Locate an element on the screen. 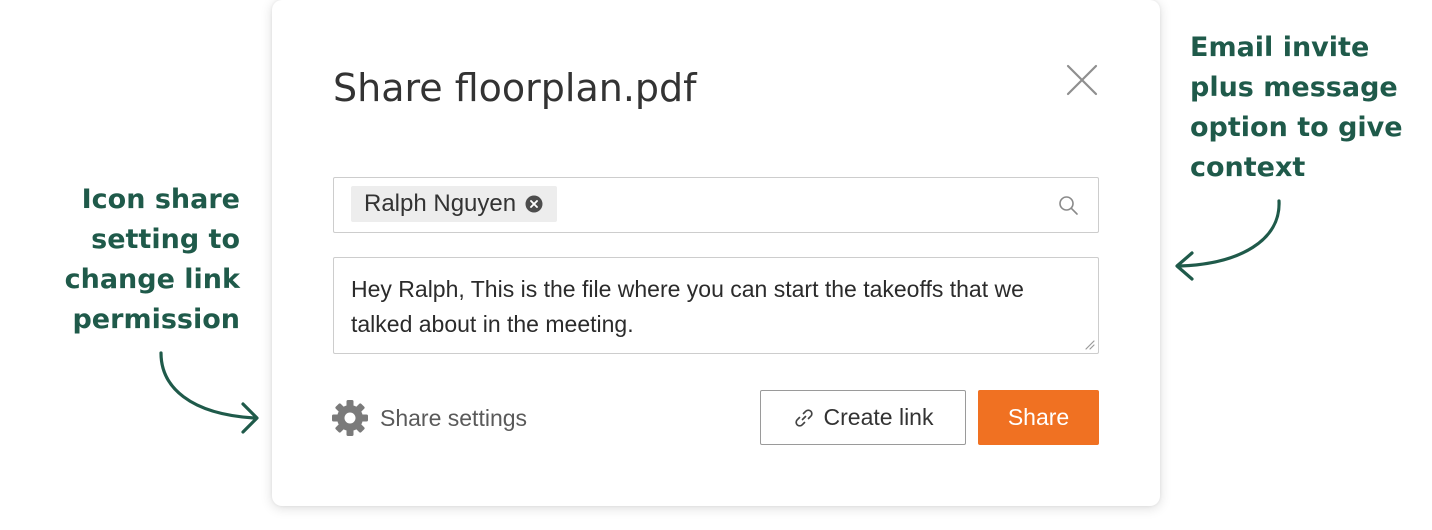 The height and width of the screenshot is (530, 1432). dialog-title: Share floorplan.pdf is located at coordinates (515, 88).